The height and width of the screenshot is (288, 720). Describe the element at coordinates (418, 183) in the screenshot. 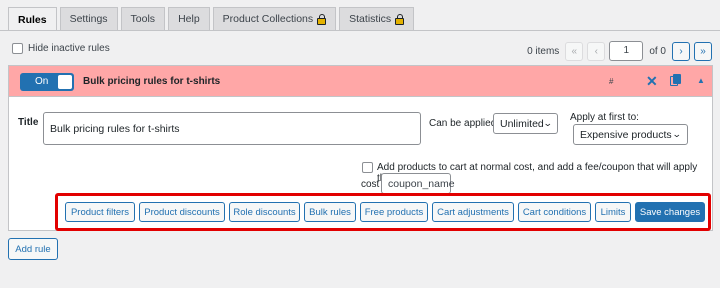

I see `coupon-name-input: coupon_name` at that location.